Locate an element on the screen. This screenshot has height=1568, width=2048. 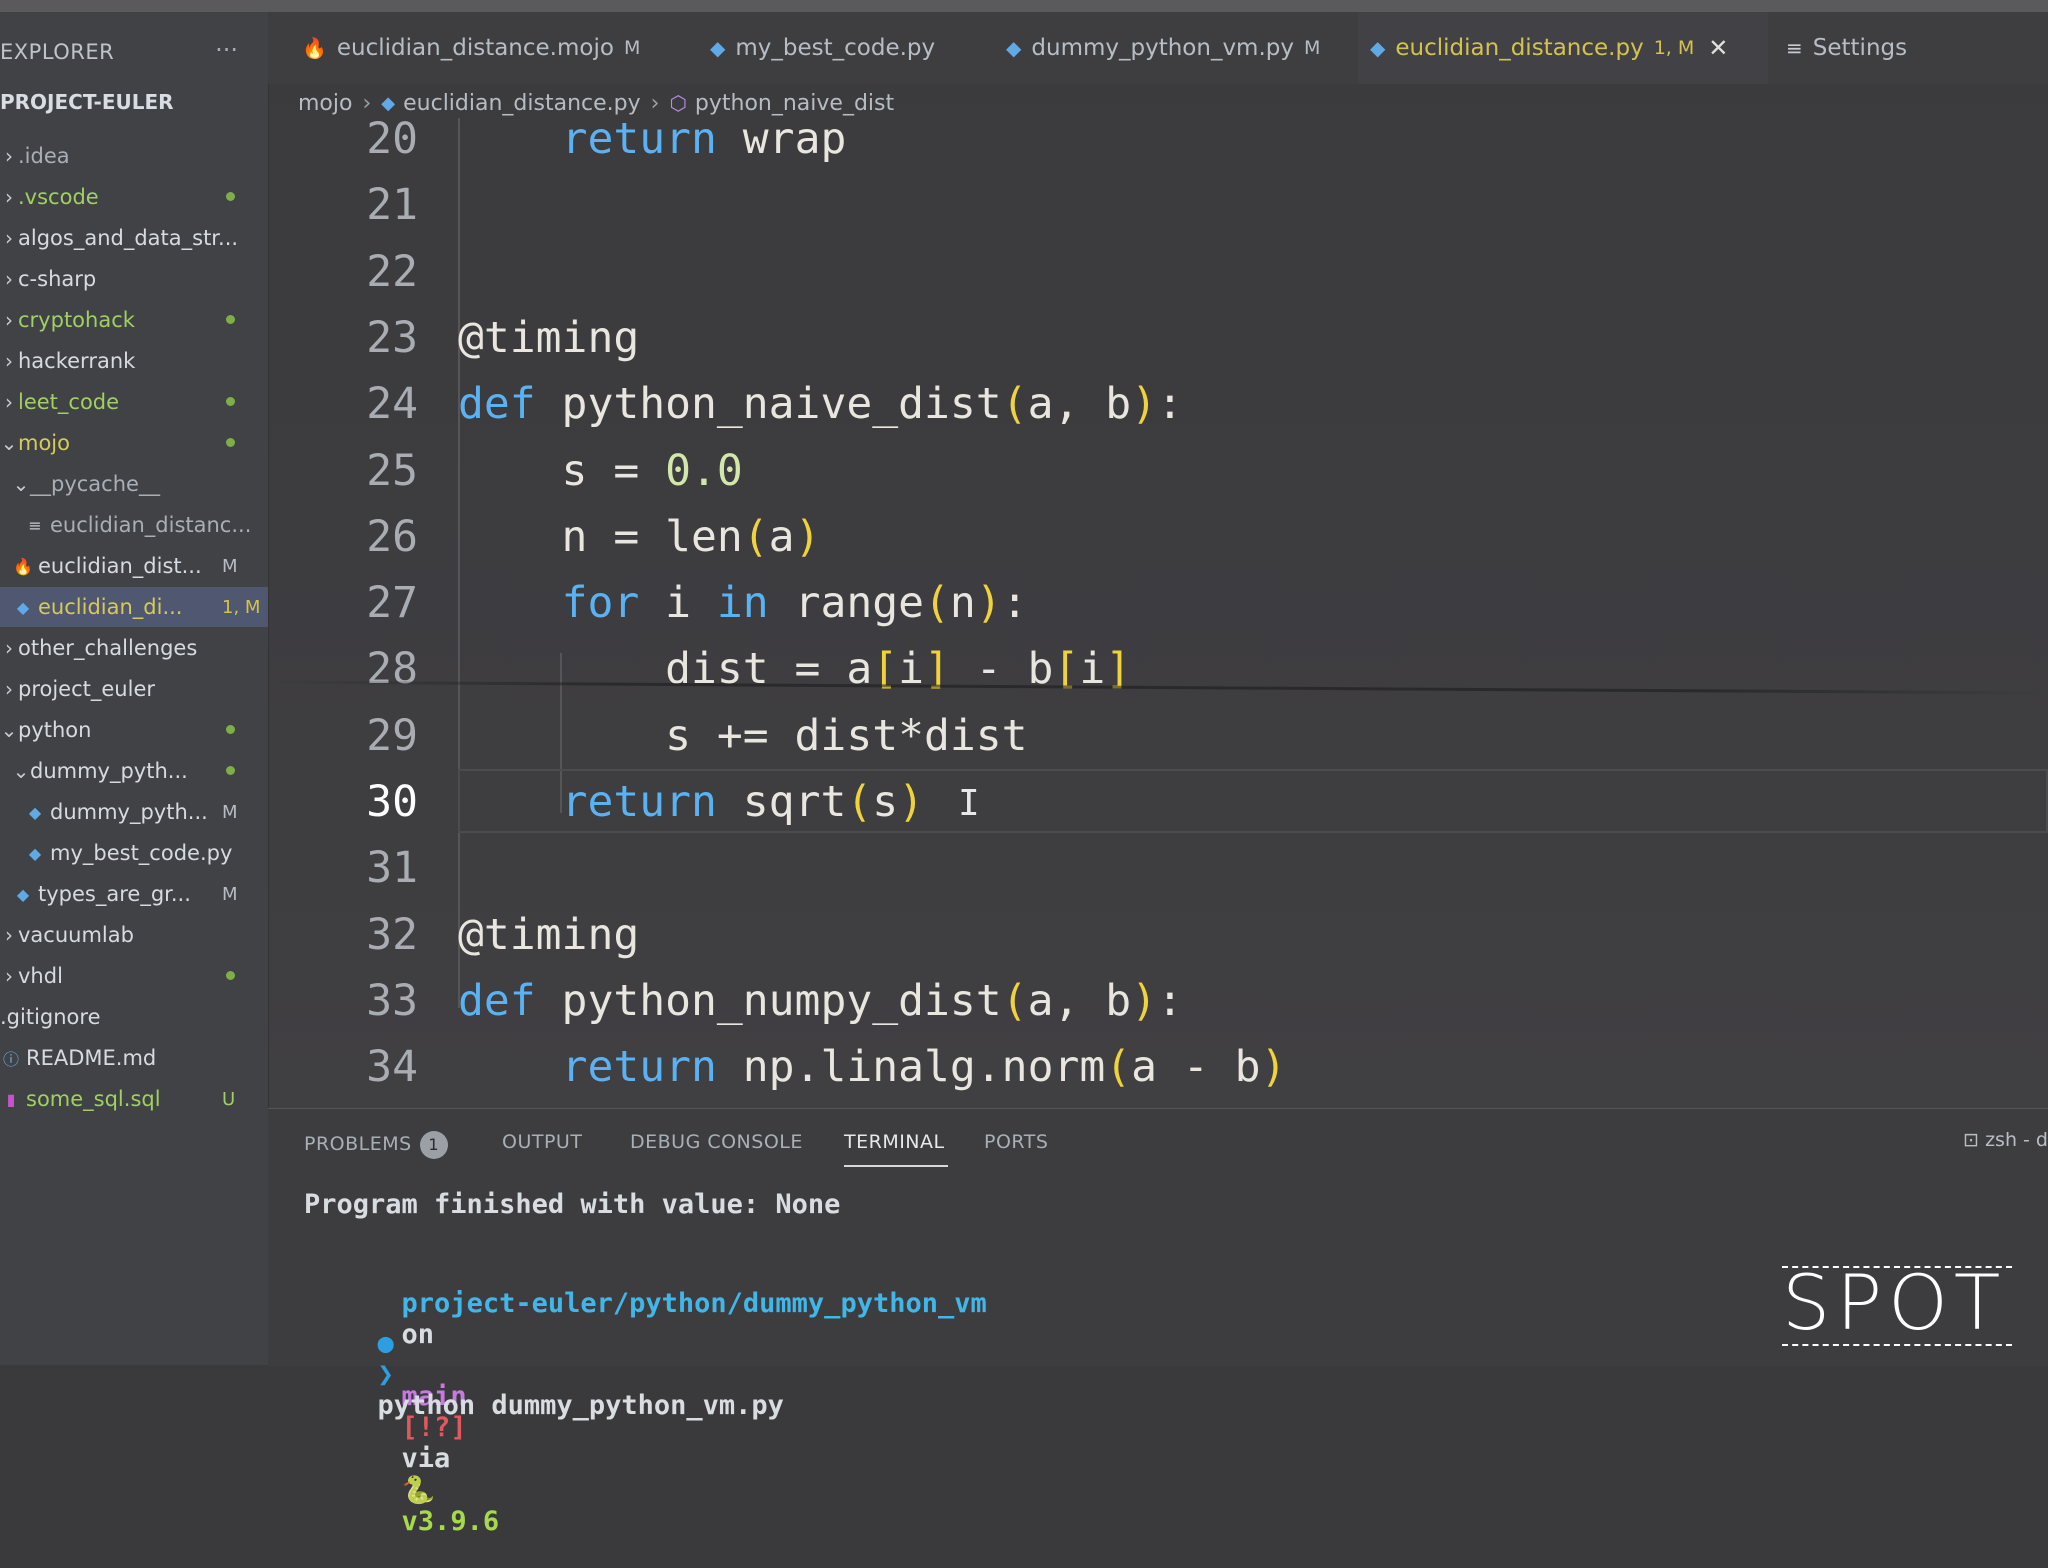
code-line: 32 @timing is located at coordinates (1158, 935).